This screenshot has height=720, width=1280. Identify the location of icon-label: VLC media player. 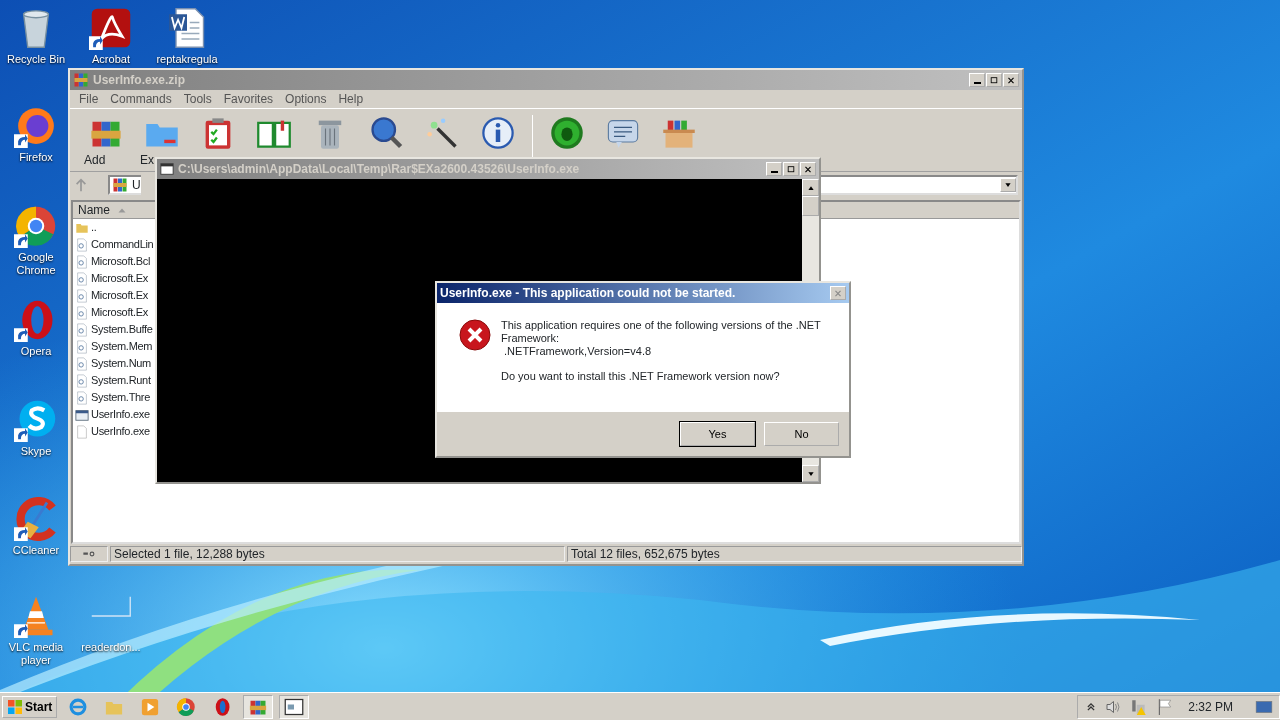
(36, 654).